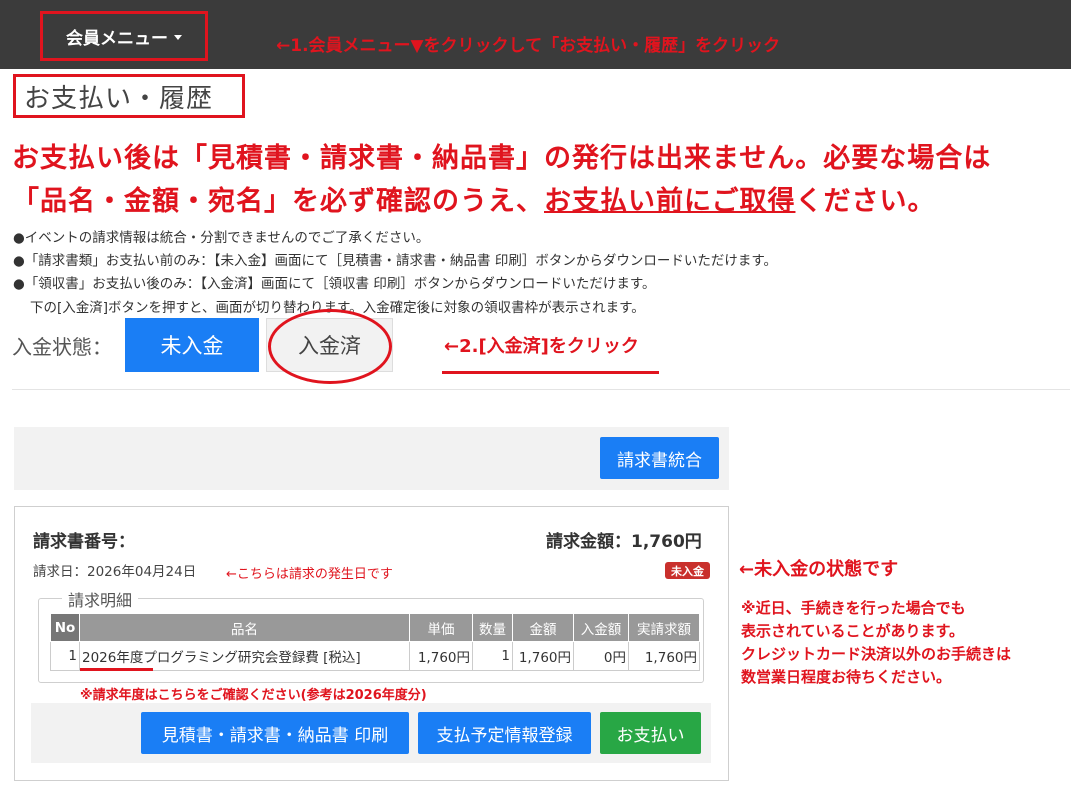 This screenshot has height=790, width=1071. What do you see at coordinates (865, 201) in the screenshot?
I see `warning-line-2-suffix: ください。` at bounding box center [865, 201].